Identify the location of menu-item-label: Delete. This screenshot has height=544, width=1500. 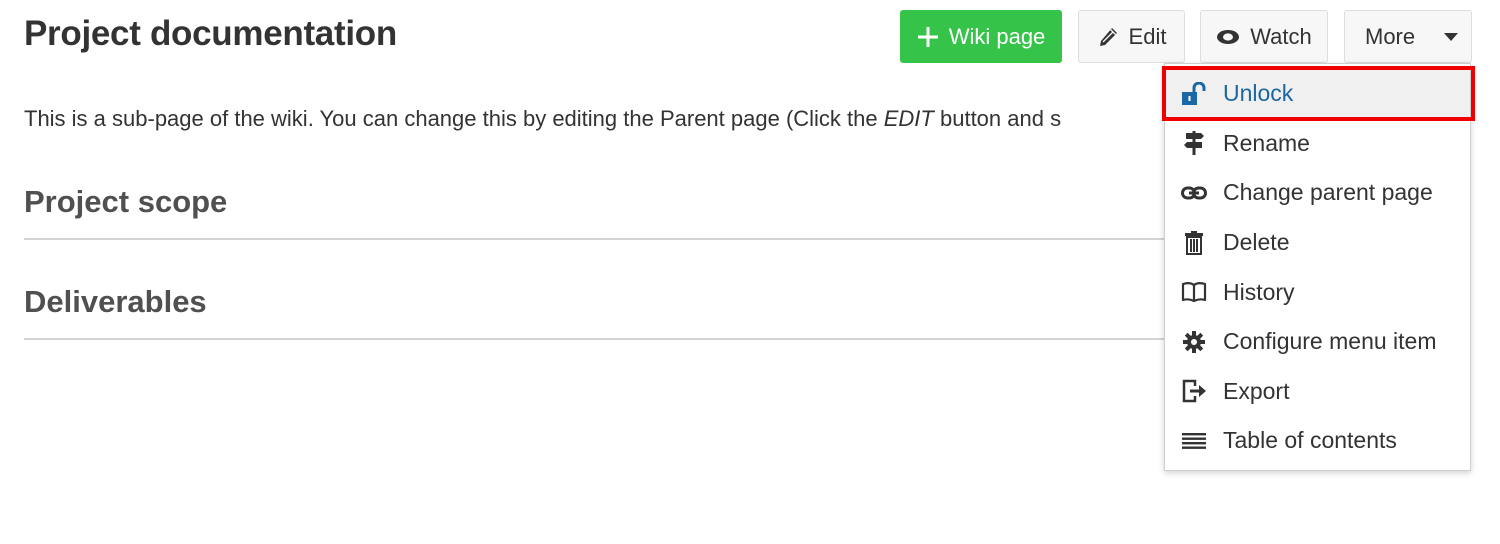
(1256, 242).